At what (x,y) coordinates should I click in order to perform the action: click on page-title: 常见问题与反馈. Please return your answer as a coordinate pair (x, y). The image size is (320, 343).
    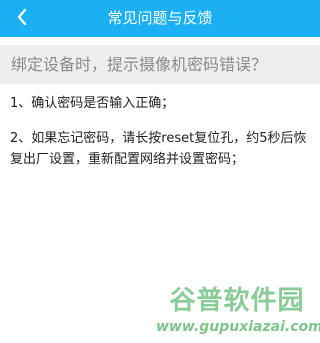
    Looking at the image, I should click on (160, 18).